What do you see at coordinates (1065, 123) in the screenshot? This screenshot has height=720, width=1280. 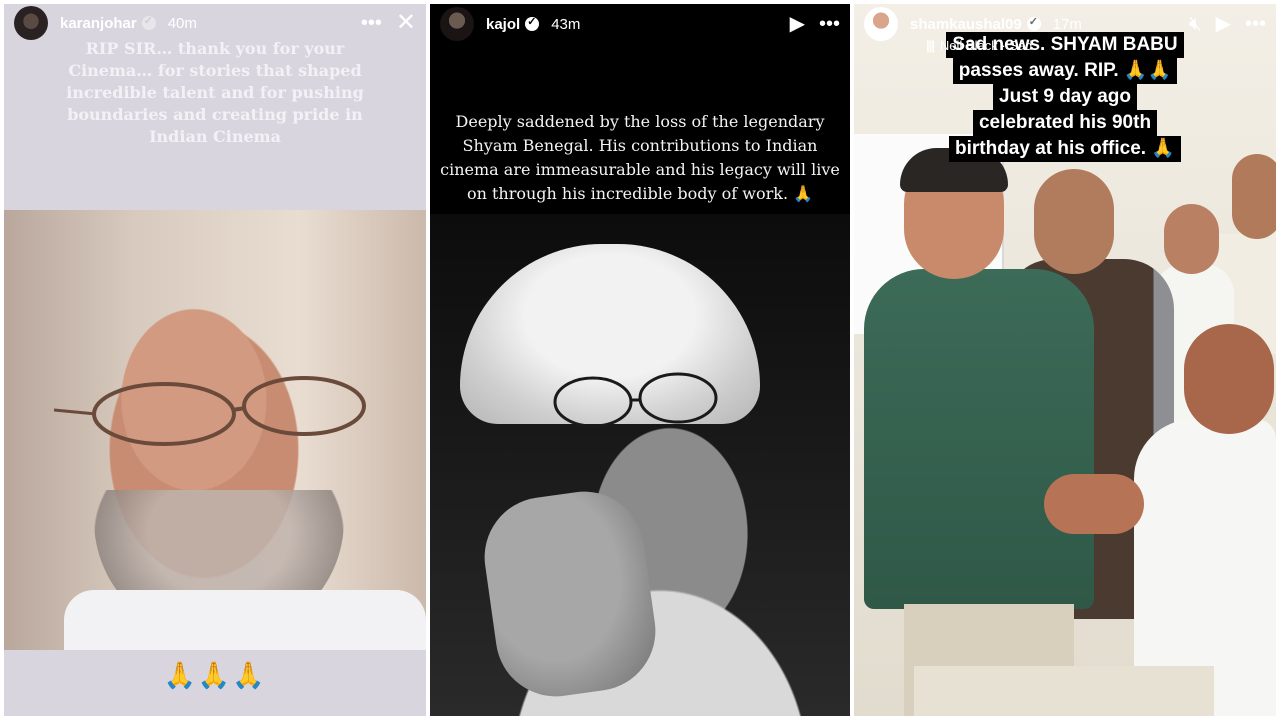 I see `caption-line: celebrated his 90th` at bounding box center [1065, 123].